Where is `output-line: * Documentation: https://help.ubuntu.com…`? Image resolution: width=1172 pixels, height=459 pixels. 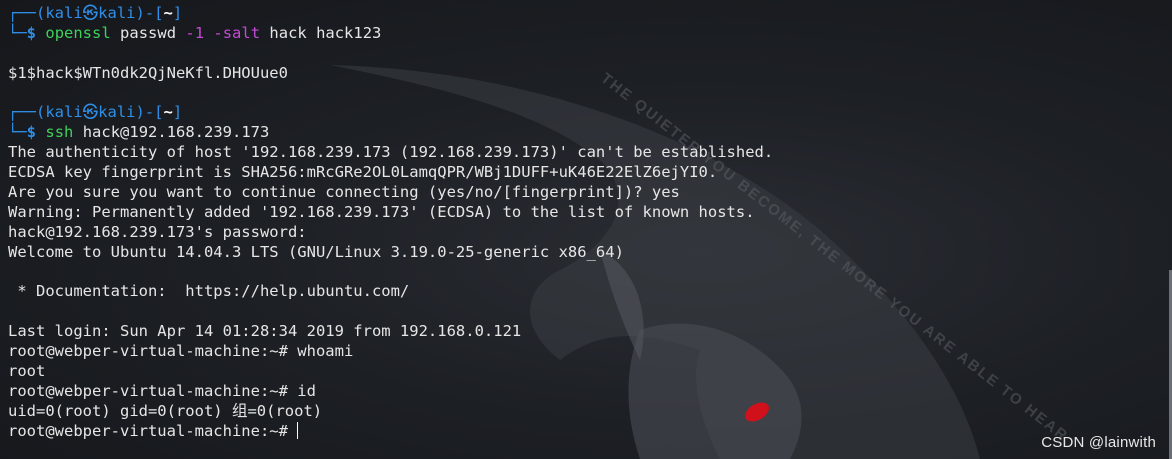
output-line: * Documentation: https://help.ubuntu.com… is located at coordinates (209, 291).